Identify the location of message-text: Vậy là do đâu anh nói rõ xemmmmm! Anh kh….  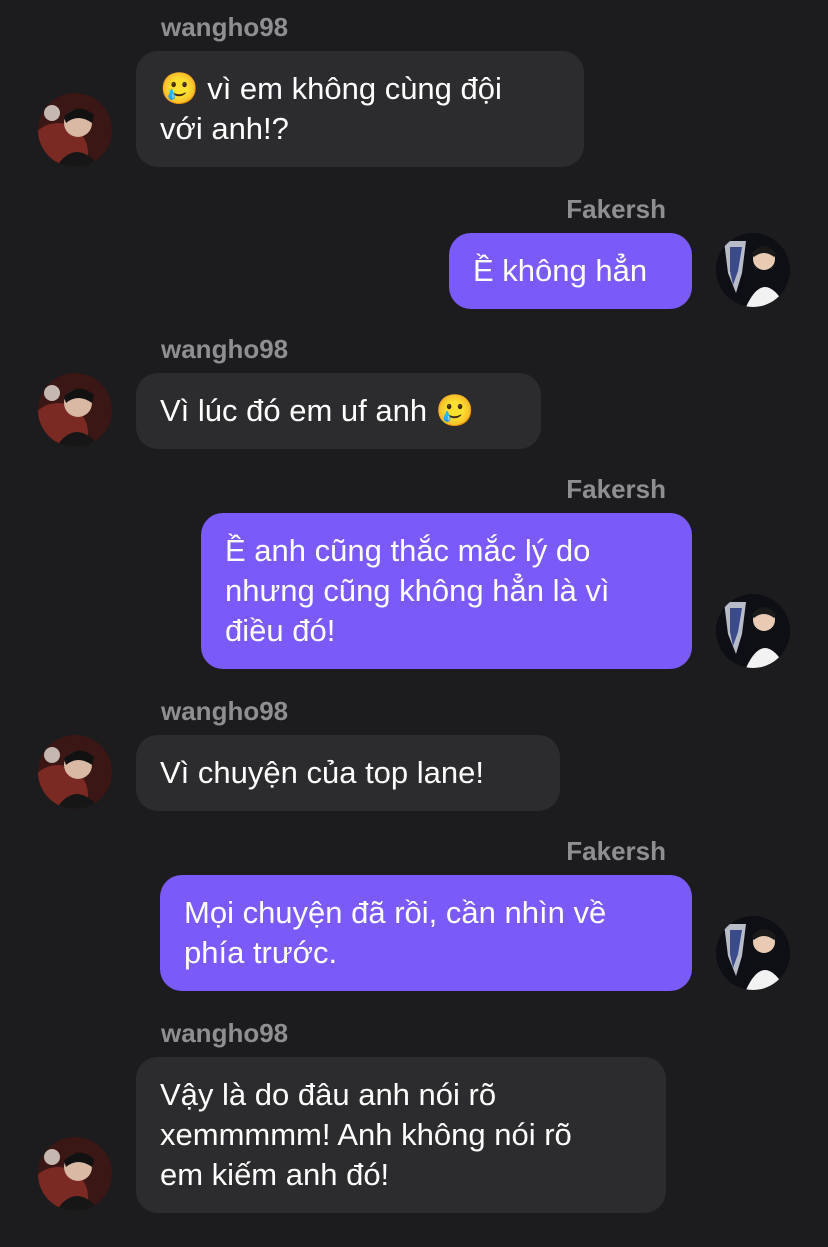
(366, 1134).